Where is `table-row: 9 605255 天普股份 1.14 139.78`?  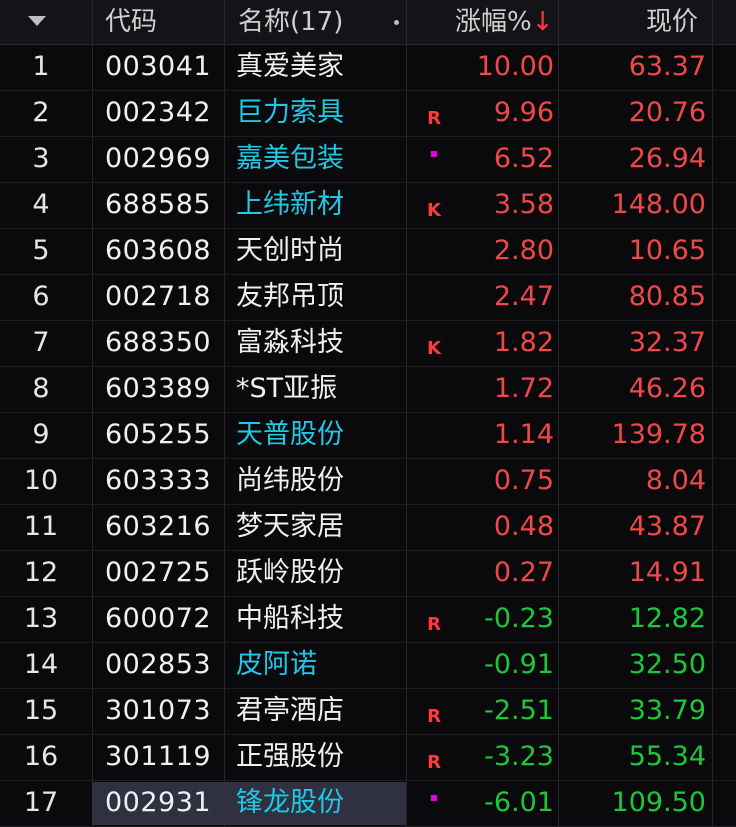 table-row: 9 605255 天普股份 1.14 139.78 is located at coordinates (368, 435).